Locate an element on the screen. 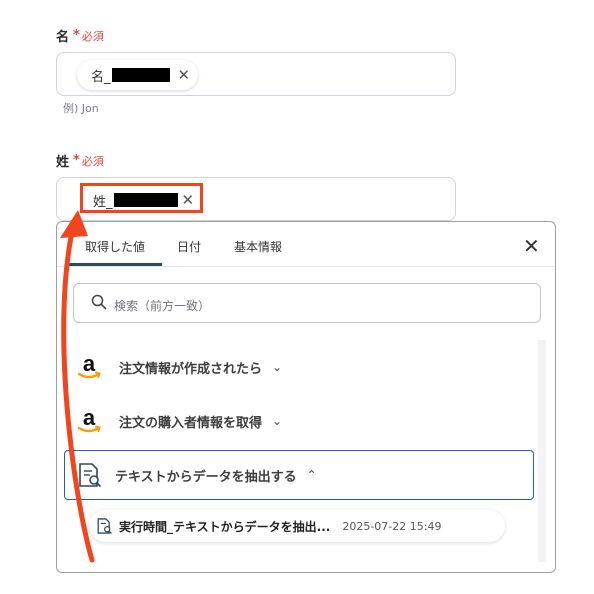 The height and width of the screenshot is (594, 594). list-item-buyer-info: a 注文の購入者情報を取得 ⌄ is located at coordinates (304, 421).